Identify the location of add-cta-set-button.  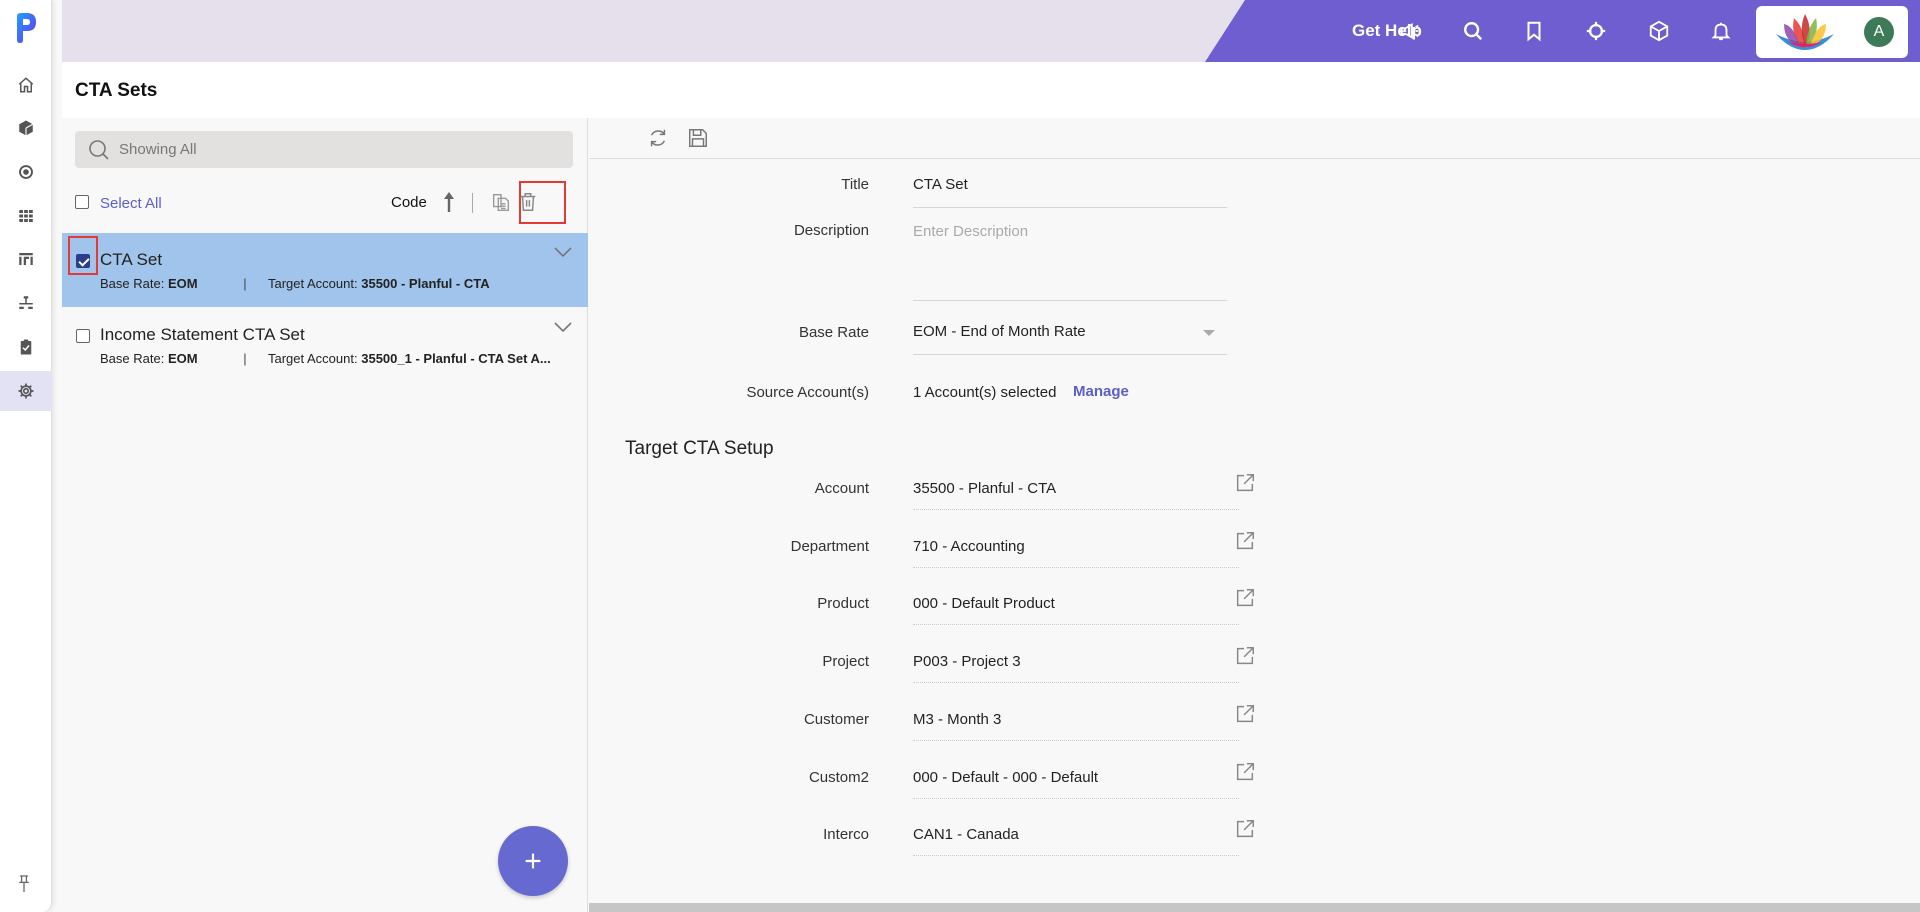
(533, 861).